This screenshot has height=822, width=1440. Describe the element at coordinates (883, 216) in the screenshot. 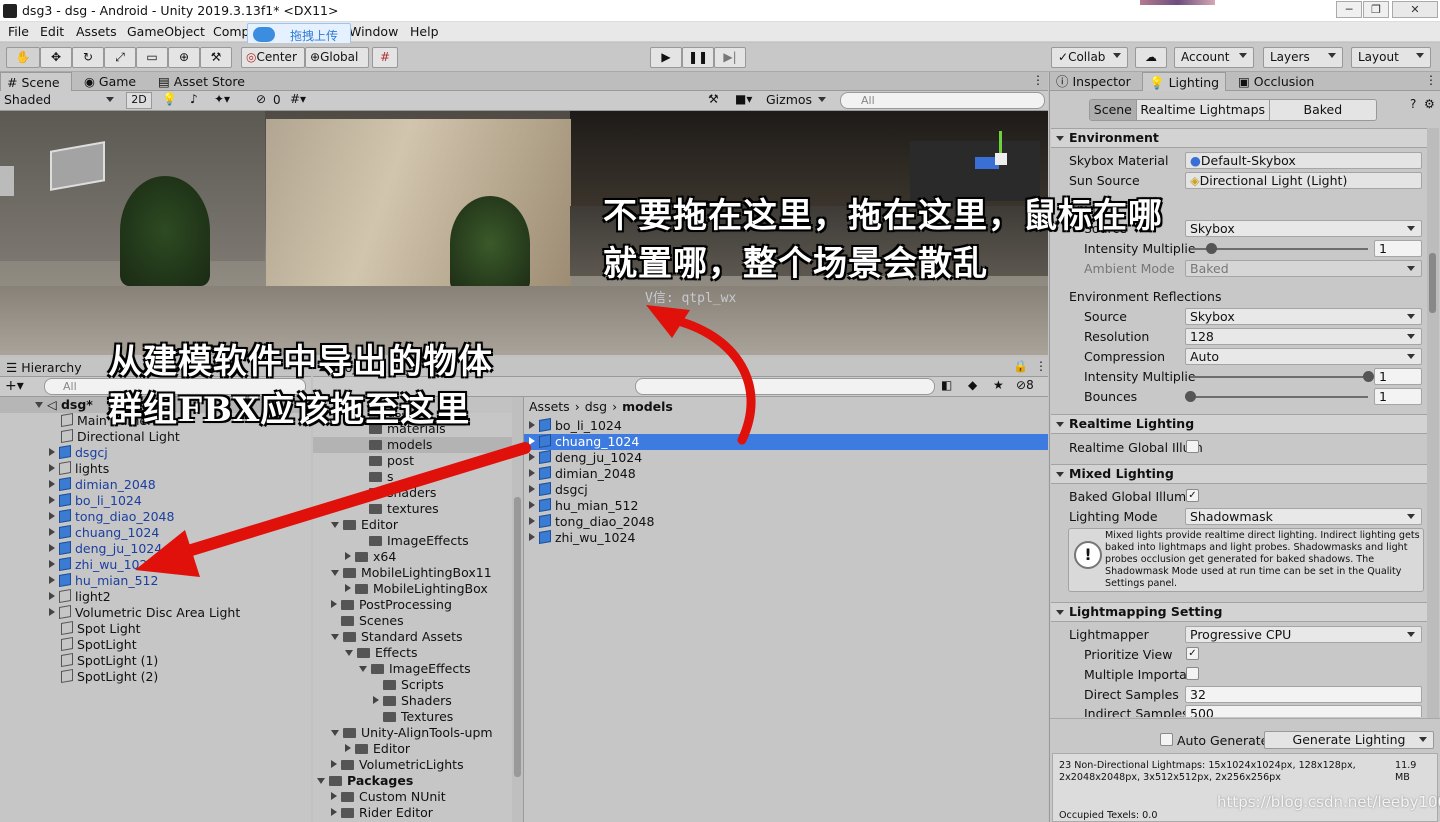

I see `annotation-top-line1: 不要拖在这里，拖在这里，鼠标在哪` at that location.